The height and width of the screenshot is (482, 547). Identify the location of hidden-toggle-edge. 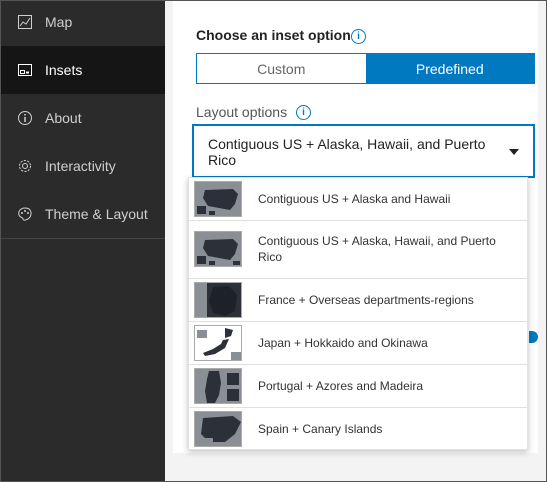
(533, 337).